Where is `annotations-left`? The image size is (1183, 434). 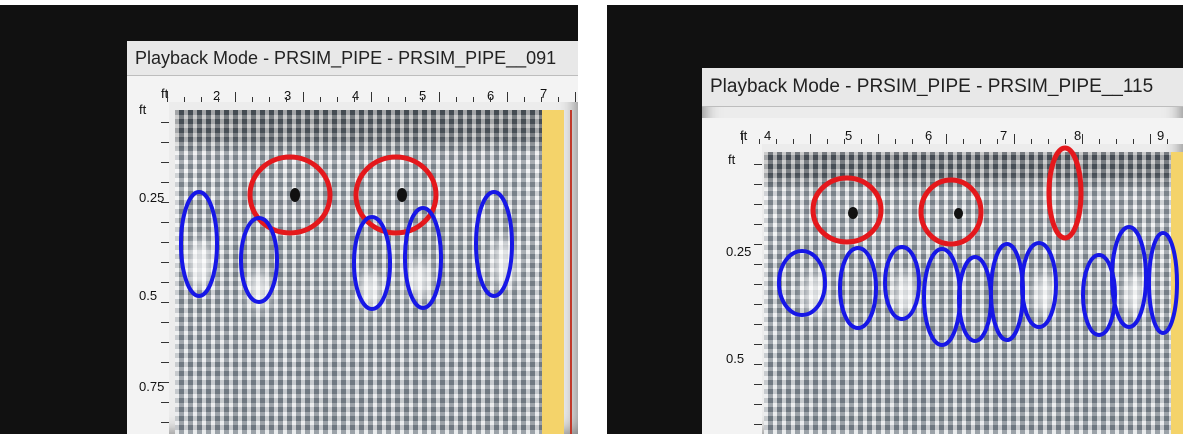 annotations-left is located at coordinates (346, 232).